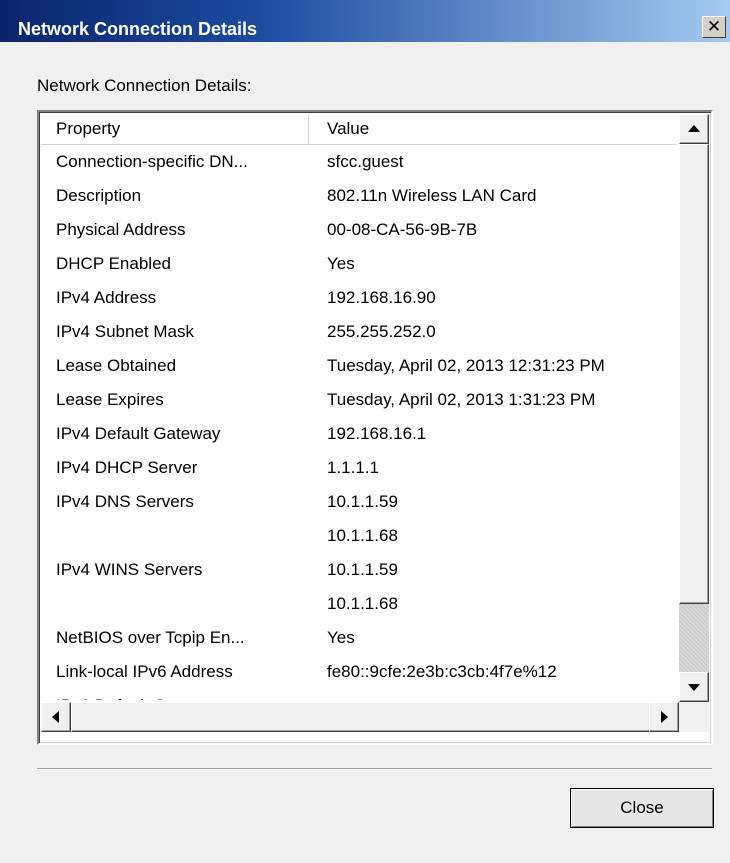 This screenshot has width=730, height=863. What do you see at coordinates (125, 331) in the screenshot?
I see `property-cell: IPv4 Subnet Mask` at bounding box center [125, 331].